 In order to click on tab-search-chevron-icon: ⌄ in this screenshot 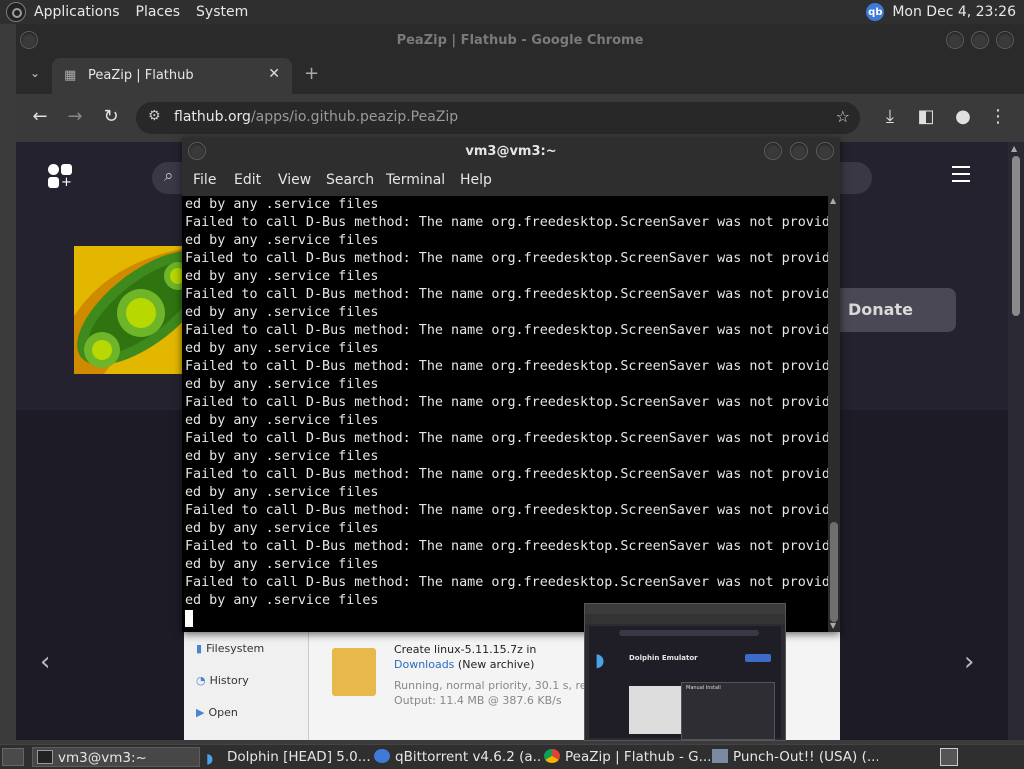, I will do `click(35, 73)`.